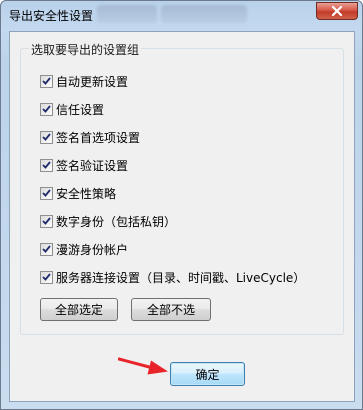  I want to click on checkbox-security-policy: 安全性策略, so click(78, 193).